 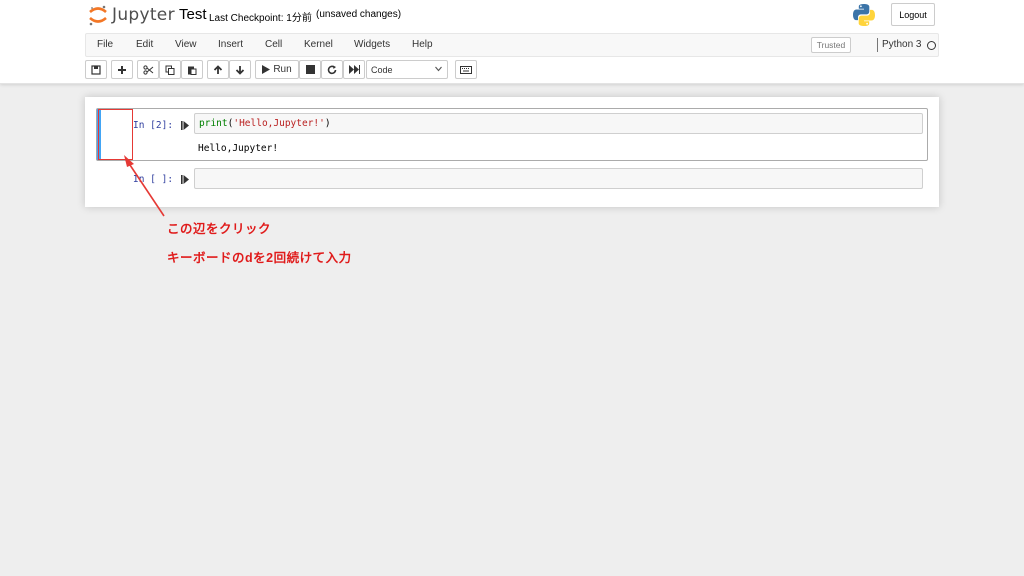 What do you see at coordinates (327, 123) in the screenshot?
I see `code-paren-close: )` at bounding box center [327, 123].